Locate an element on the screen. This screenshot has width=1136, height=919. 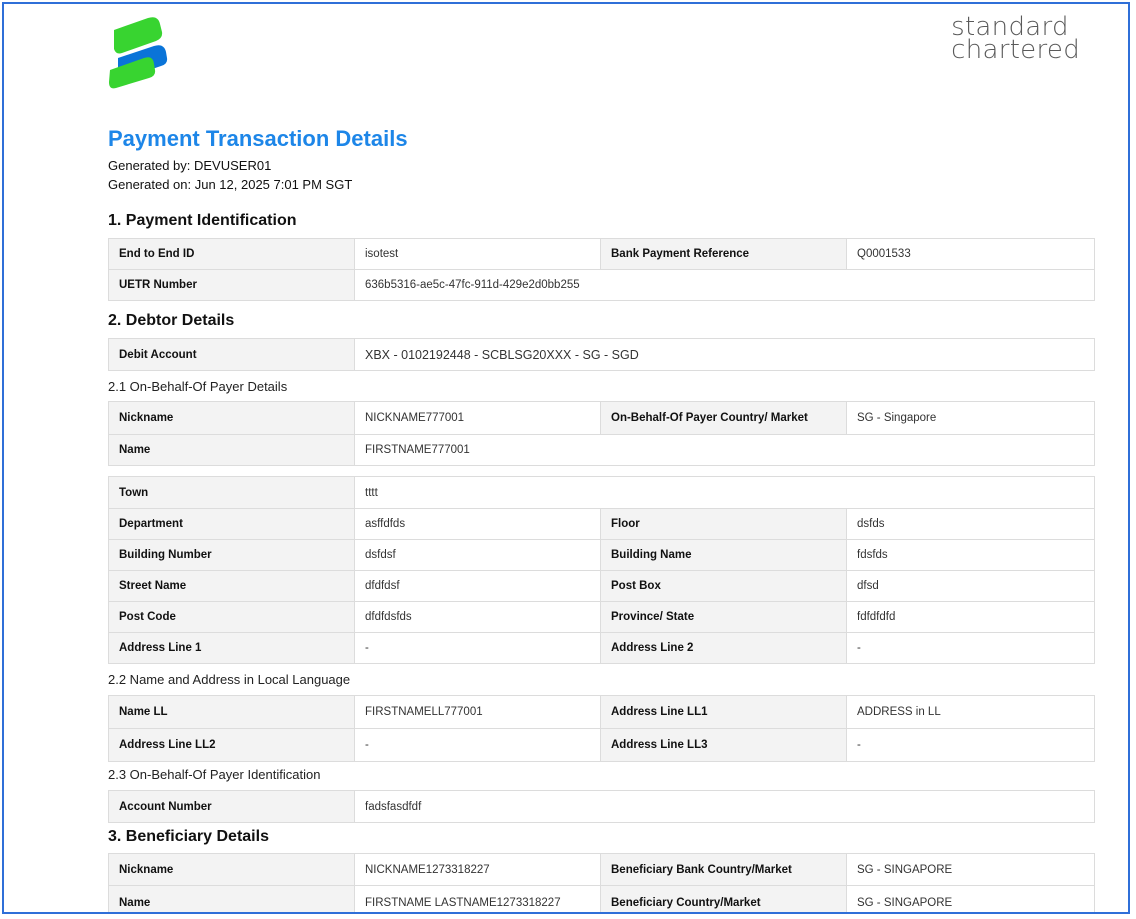
field-label: Bank Payment Reference is located at coordinates (723, 254).